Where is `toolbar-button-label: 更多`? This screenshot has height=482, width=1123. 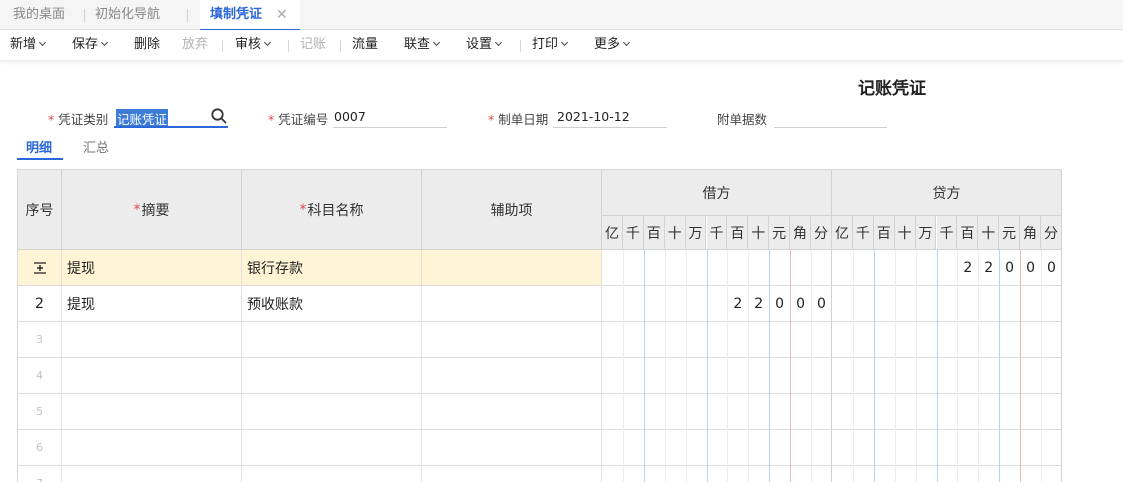 toolbar-button-label: 更多 is located at coordinates (607, 44).